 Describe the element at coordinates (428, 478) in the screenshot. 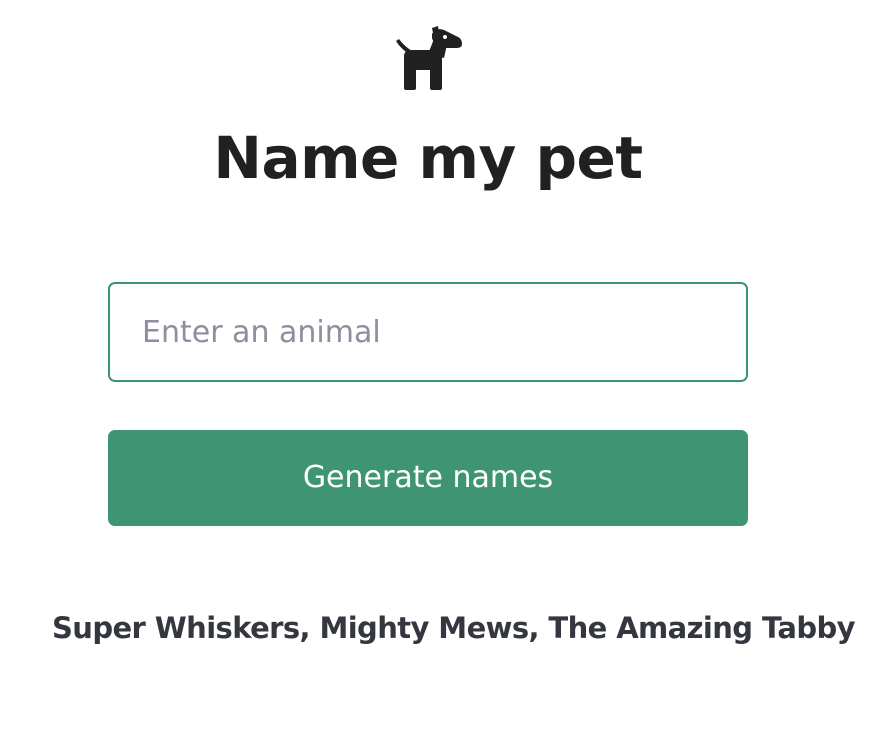

I see `generate-names-button: Generate names` at that location.